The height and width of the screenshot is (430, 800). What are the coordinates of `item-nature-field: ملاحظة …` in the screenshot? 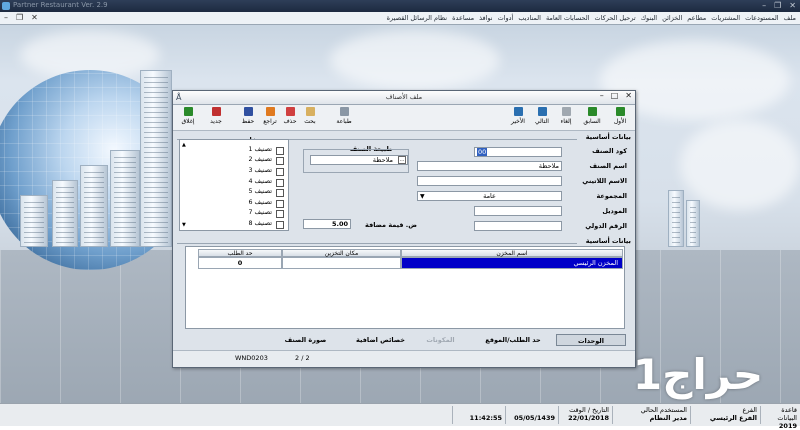 It's located at (359, 160).